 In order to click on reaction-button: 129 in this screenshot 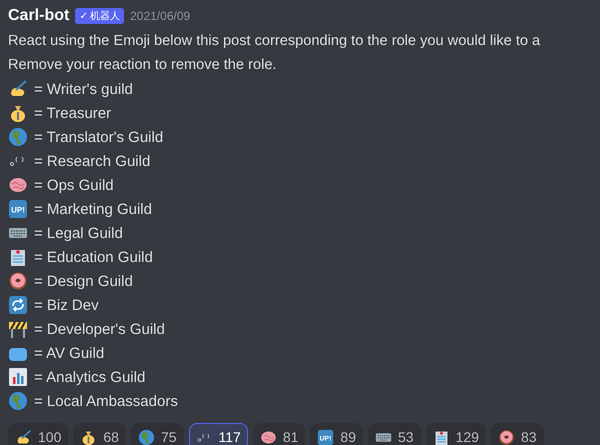, I will do `click(456, 434)`.